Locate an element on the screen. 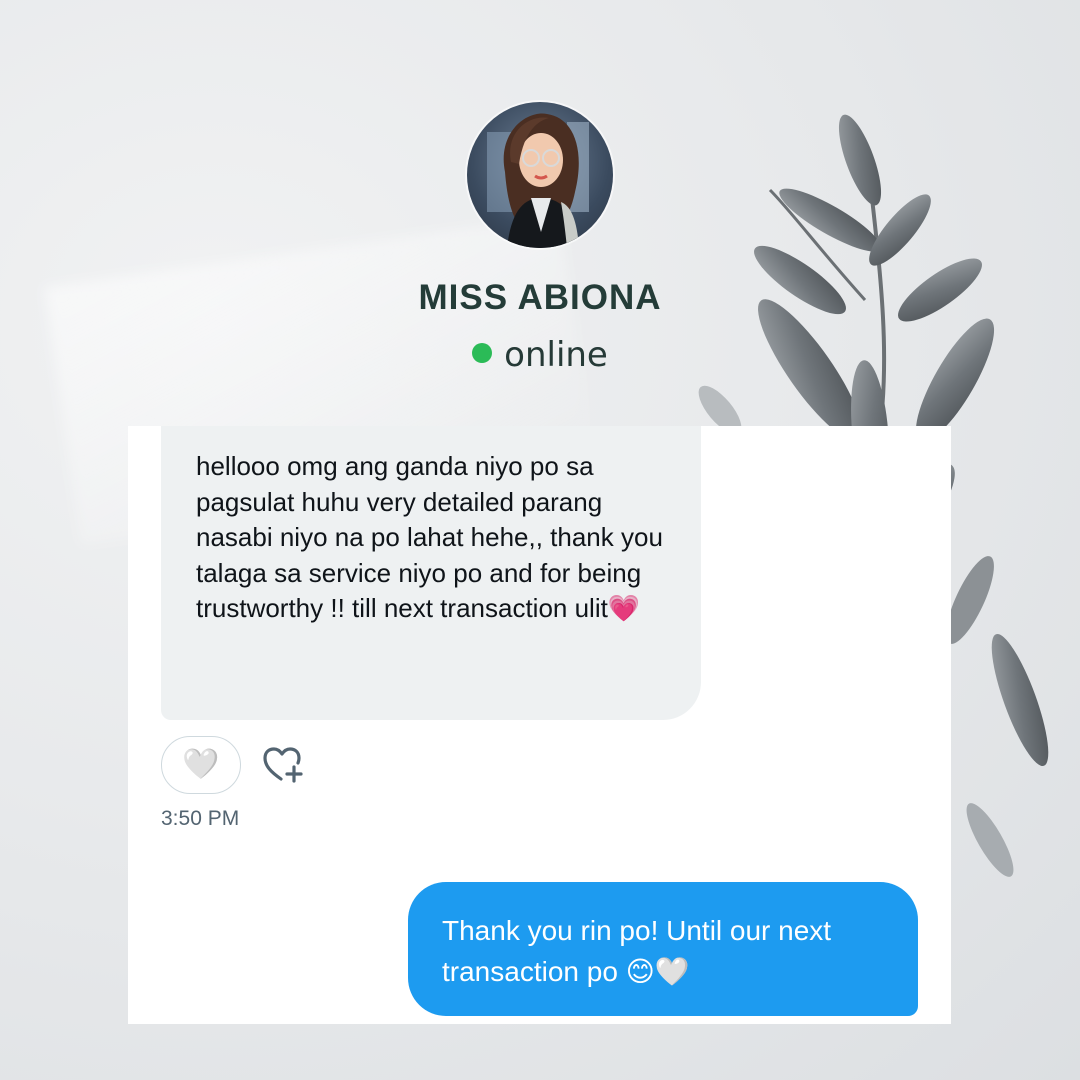 This screenshot has width=1080, height=1080. reaction-pill: 🤍 is located at coordinates (201, 765).